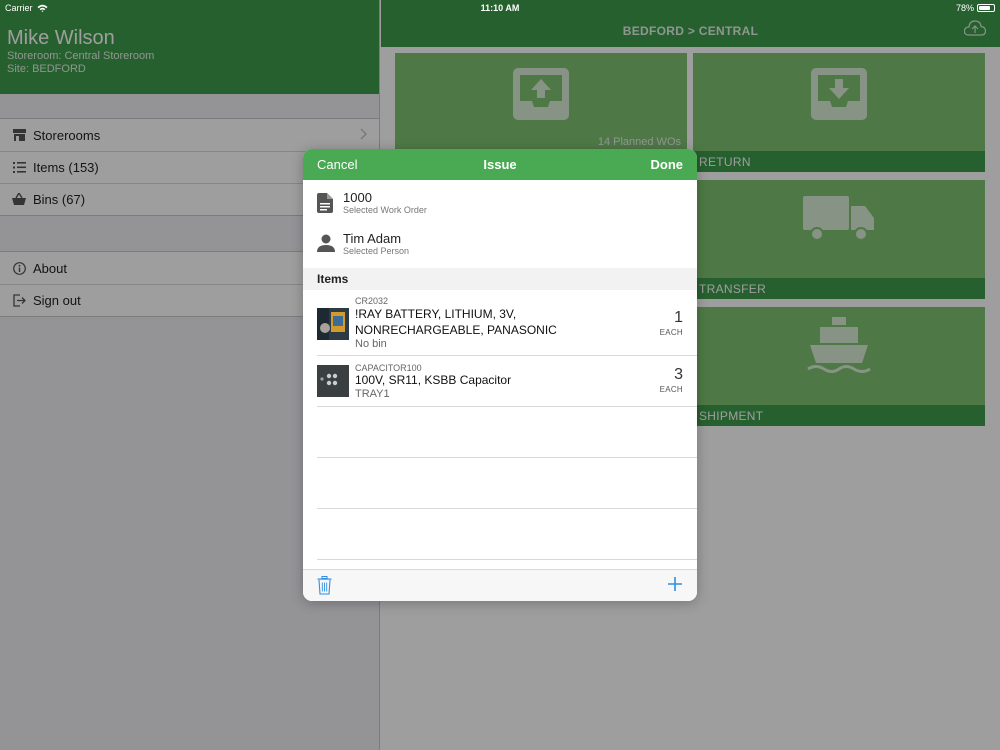  I want to click on battery-indicator: 78%, so click(975, 8).